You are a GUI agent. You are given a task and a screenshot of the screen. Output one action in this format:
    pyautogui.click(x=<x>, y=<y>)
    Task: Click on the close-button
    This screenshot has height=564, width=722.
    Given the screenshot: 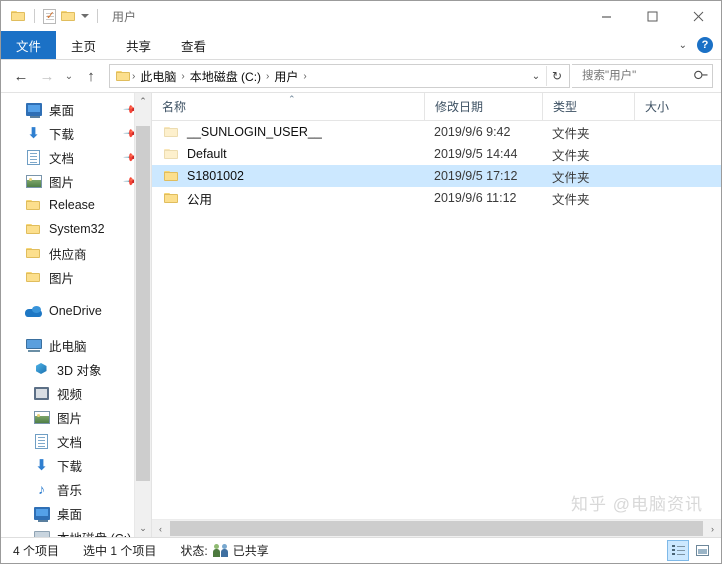 What is the action you would take?
    pyautogui.click(x=698, y=16)
    